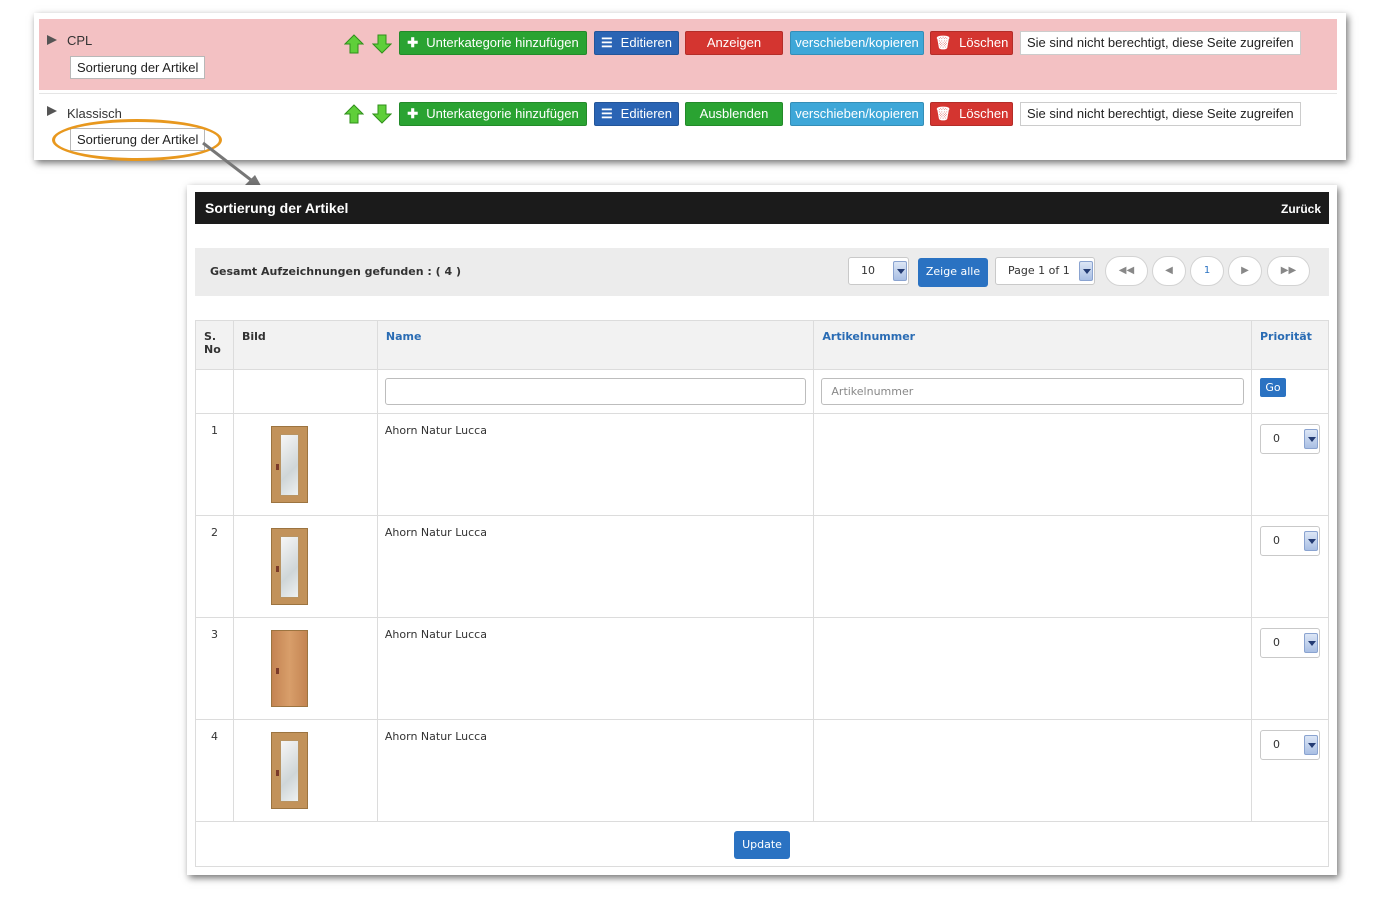 Image resolution: width=1387 pixels, height=900 pixels. Describe the element at coordinates (214, 770) in the screenshot. I see `row-sno: 4` at that location.